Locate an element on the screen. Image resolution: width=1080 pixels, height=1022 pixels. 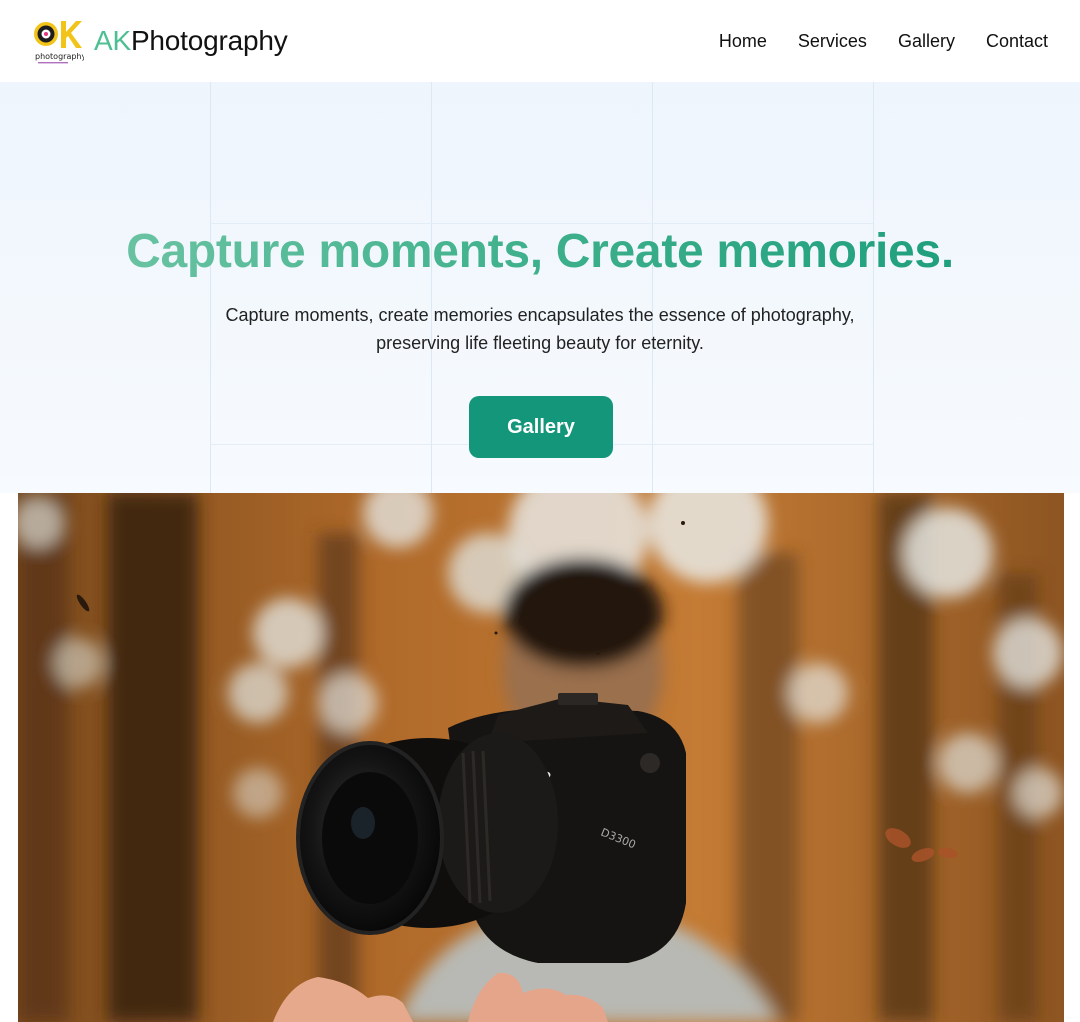
logo-text: photography is located at coordinates (59, 56).